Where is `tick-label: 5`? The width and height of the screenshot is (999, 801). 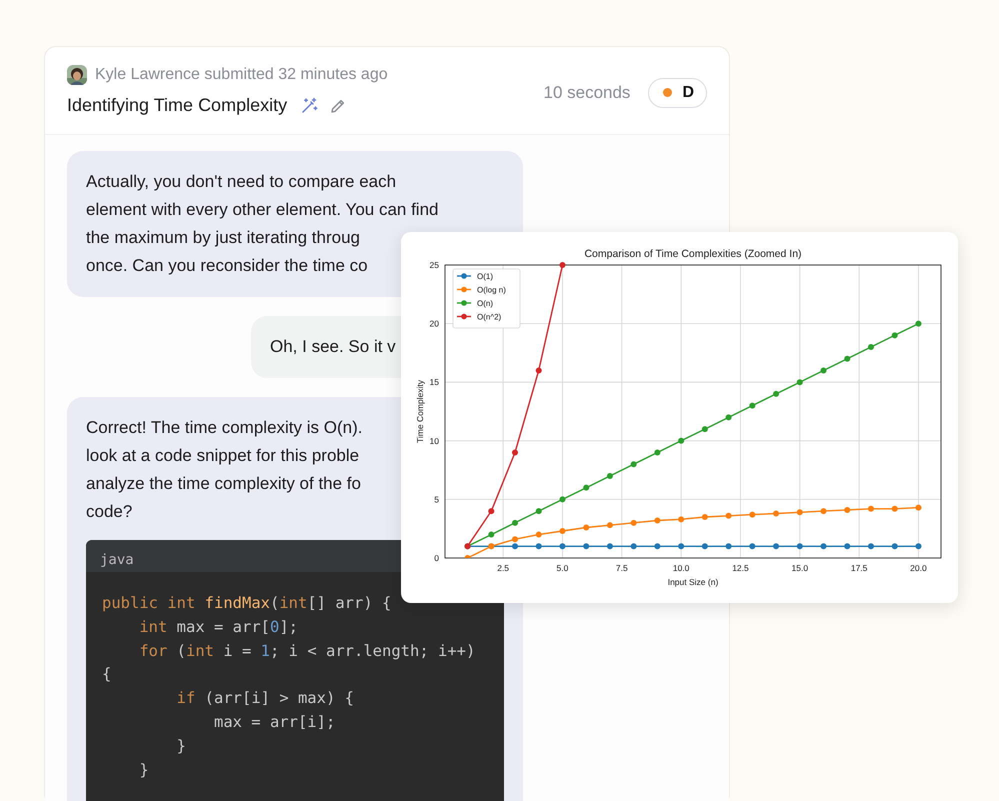 tick-label: 5 is located at coordinates (436, 499).